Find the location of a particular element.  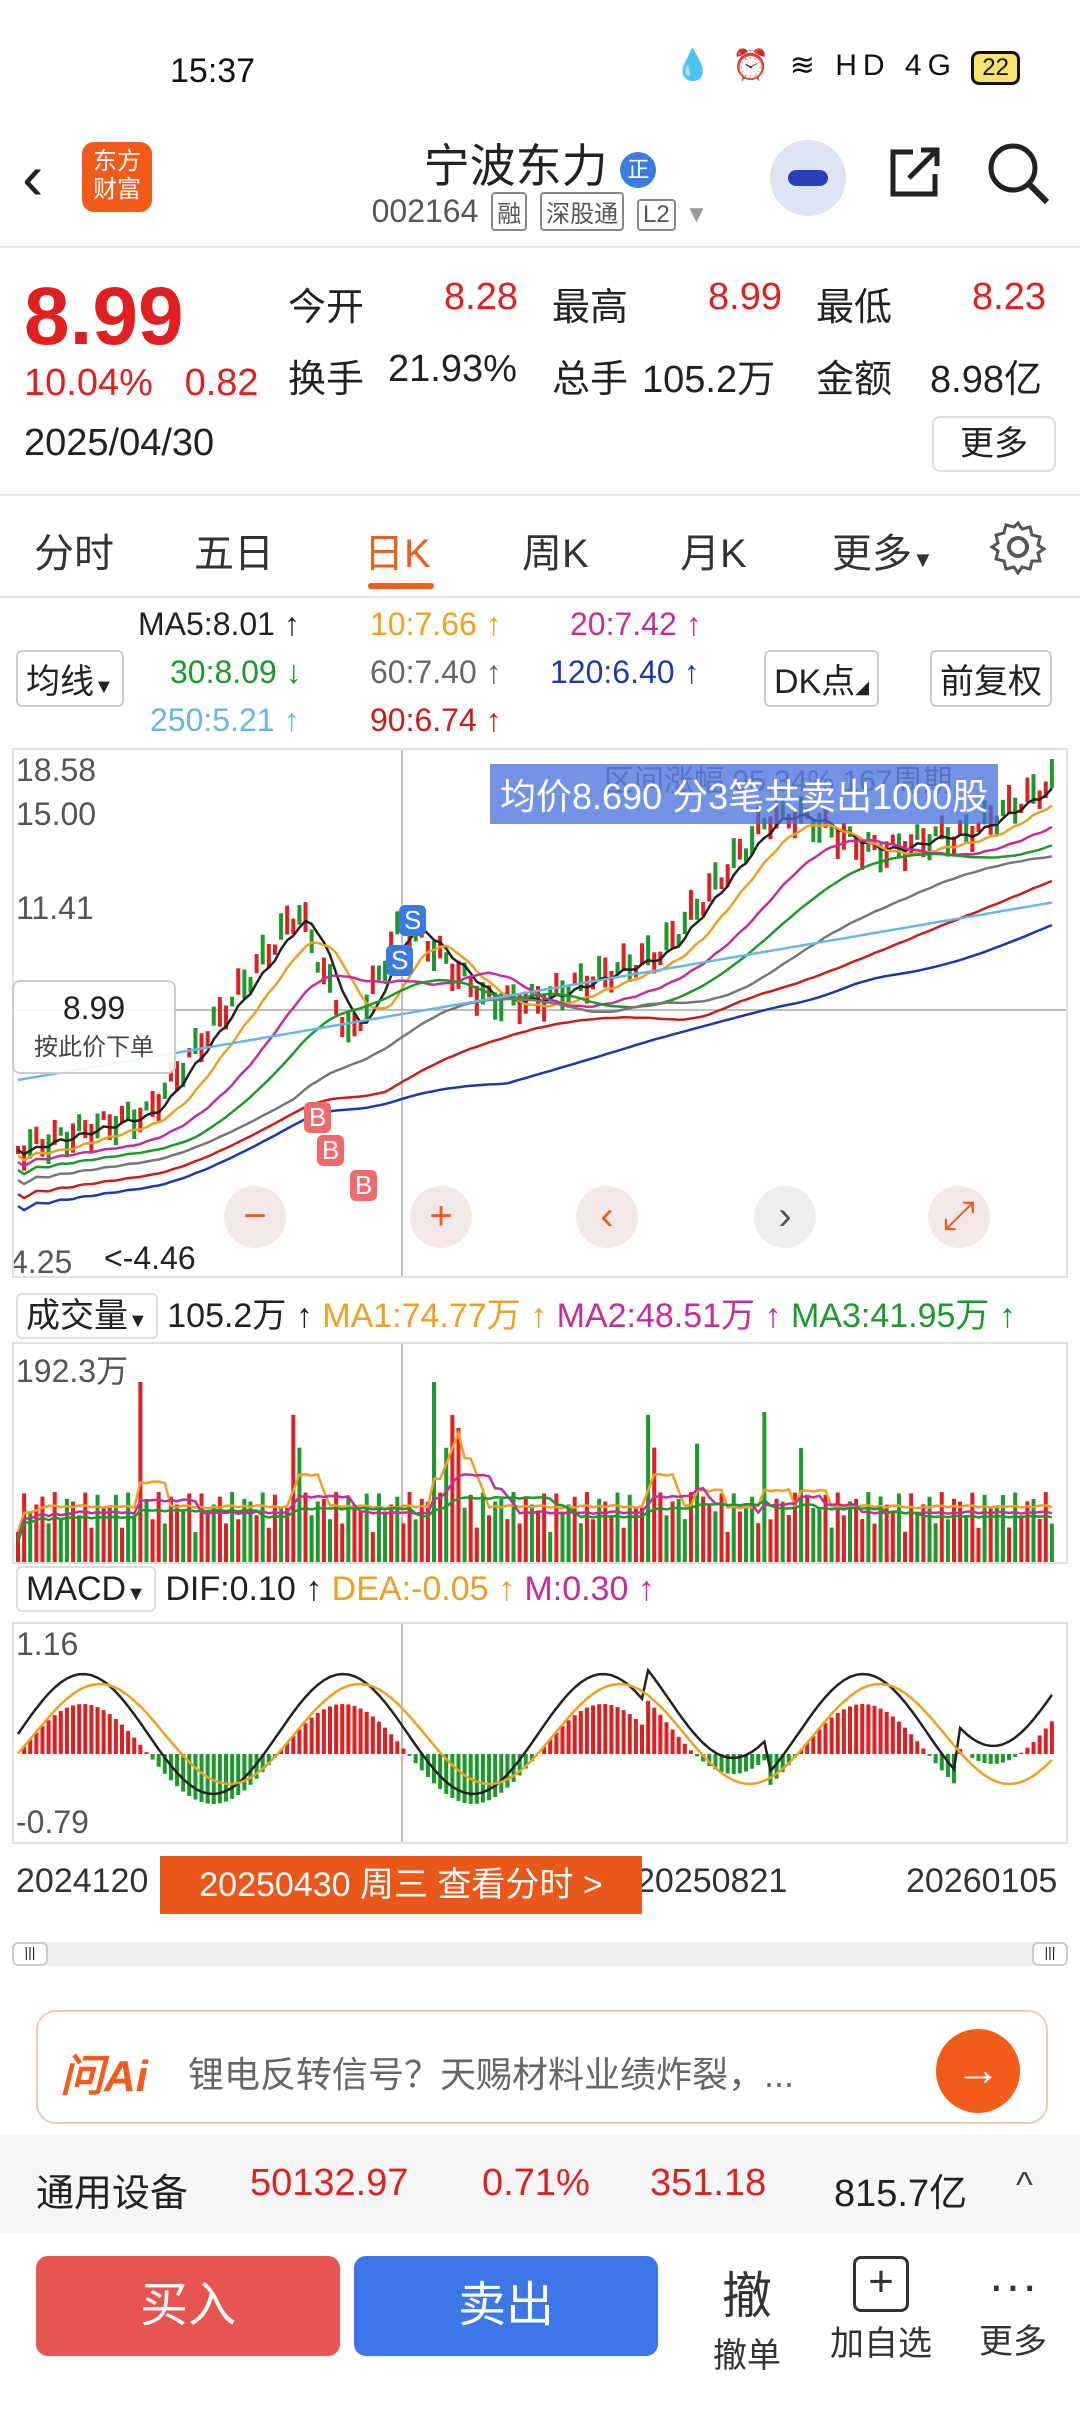

sector-row: 通用设备 50132.97 0.71% 351.18 815.7亿 ^ is located at coordinates (540, 2184).